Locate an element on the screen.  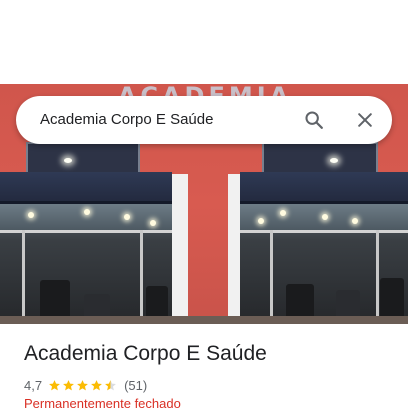
status-badge: Permanentemente fechado is located at coordinates (102, 402).